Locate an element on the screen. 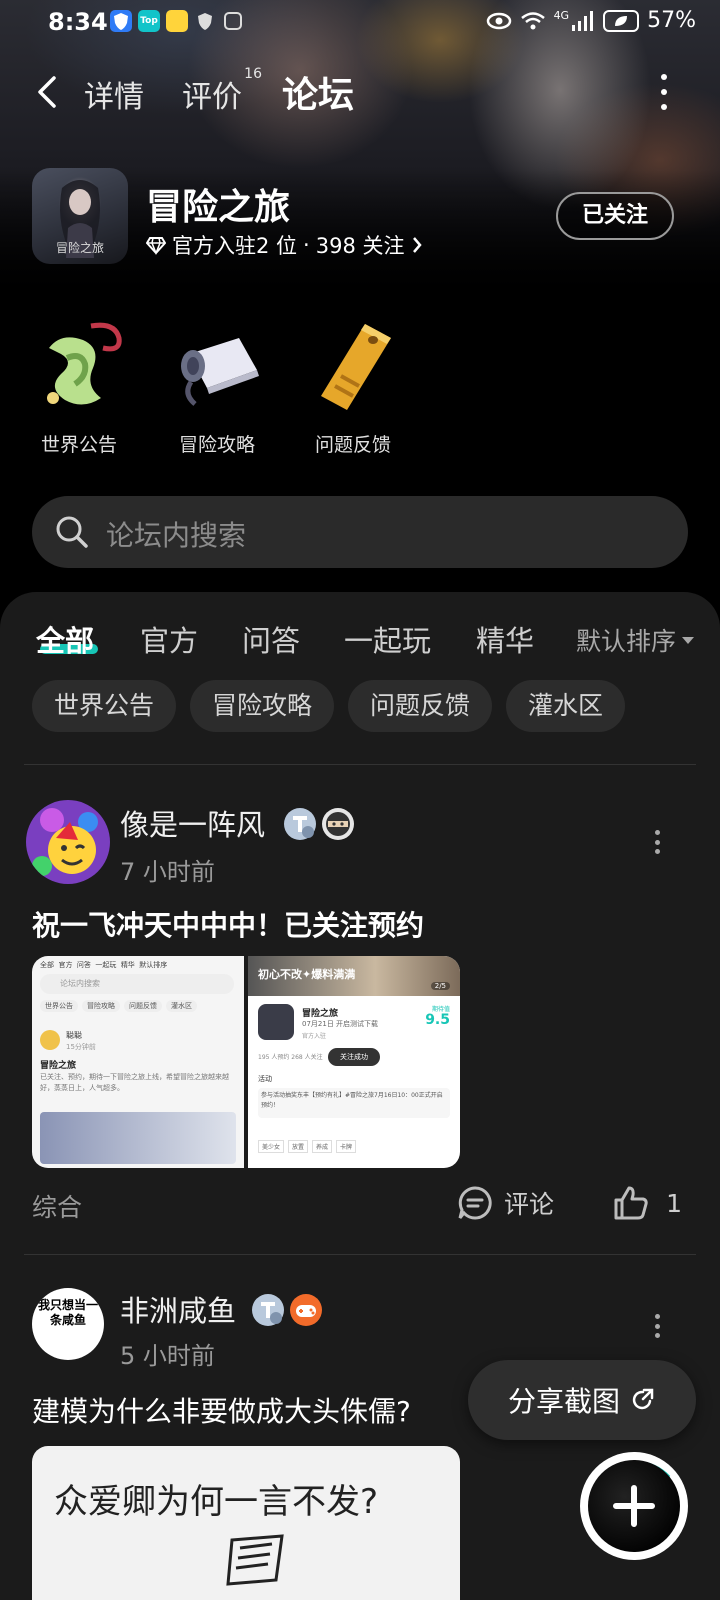  like-count: 1 is located at coordinates (674, 1203).